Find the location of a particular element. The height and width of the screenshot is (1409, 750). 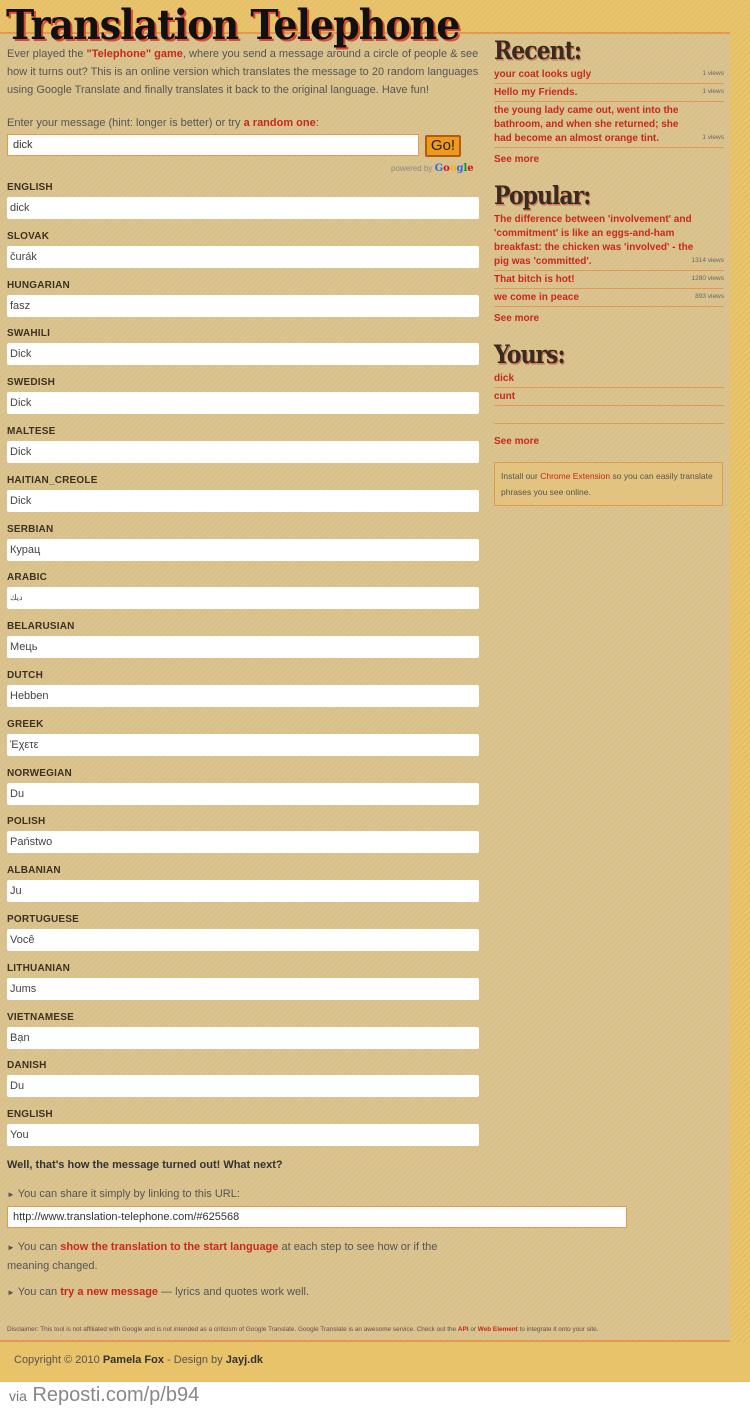

google-logo: Google is located at coordinates (454, 168).